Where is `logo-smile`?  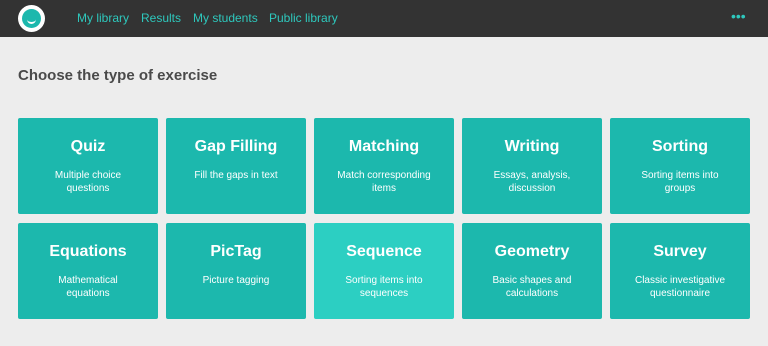
logo-smile is located at coordinates (31, 21).